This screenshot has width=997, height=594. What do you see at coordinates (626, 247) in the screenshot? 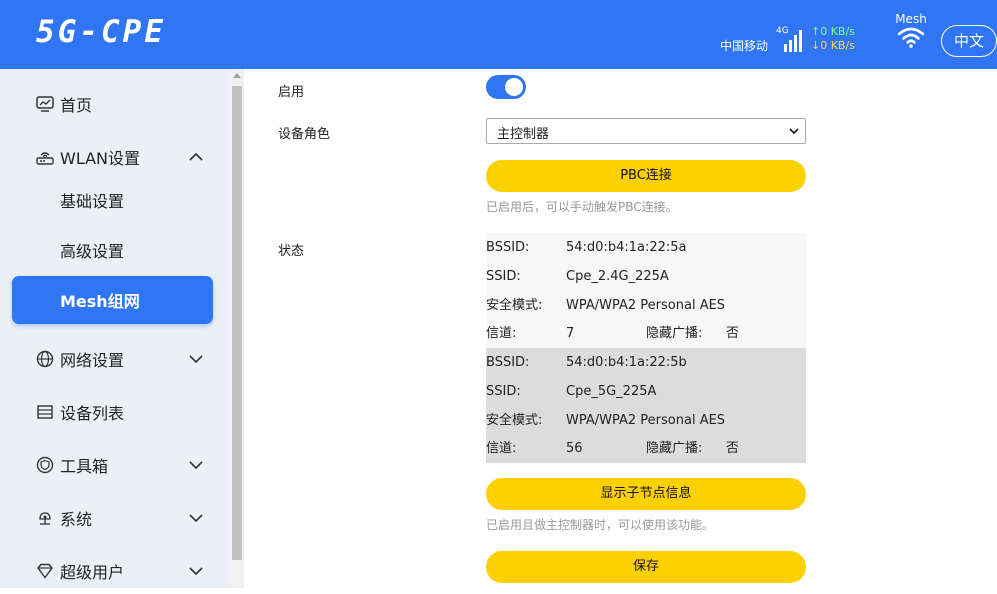
I see `bssid-value: 54:d0:b4:1a:22:5a` at bounding box center [626, 247].